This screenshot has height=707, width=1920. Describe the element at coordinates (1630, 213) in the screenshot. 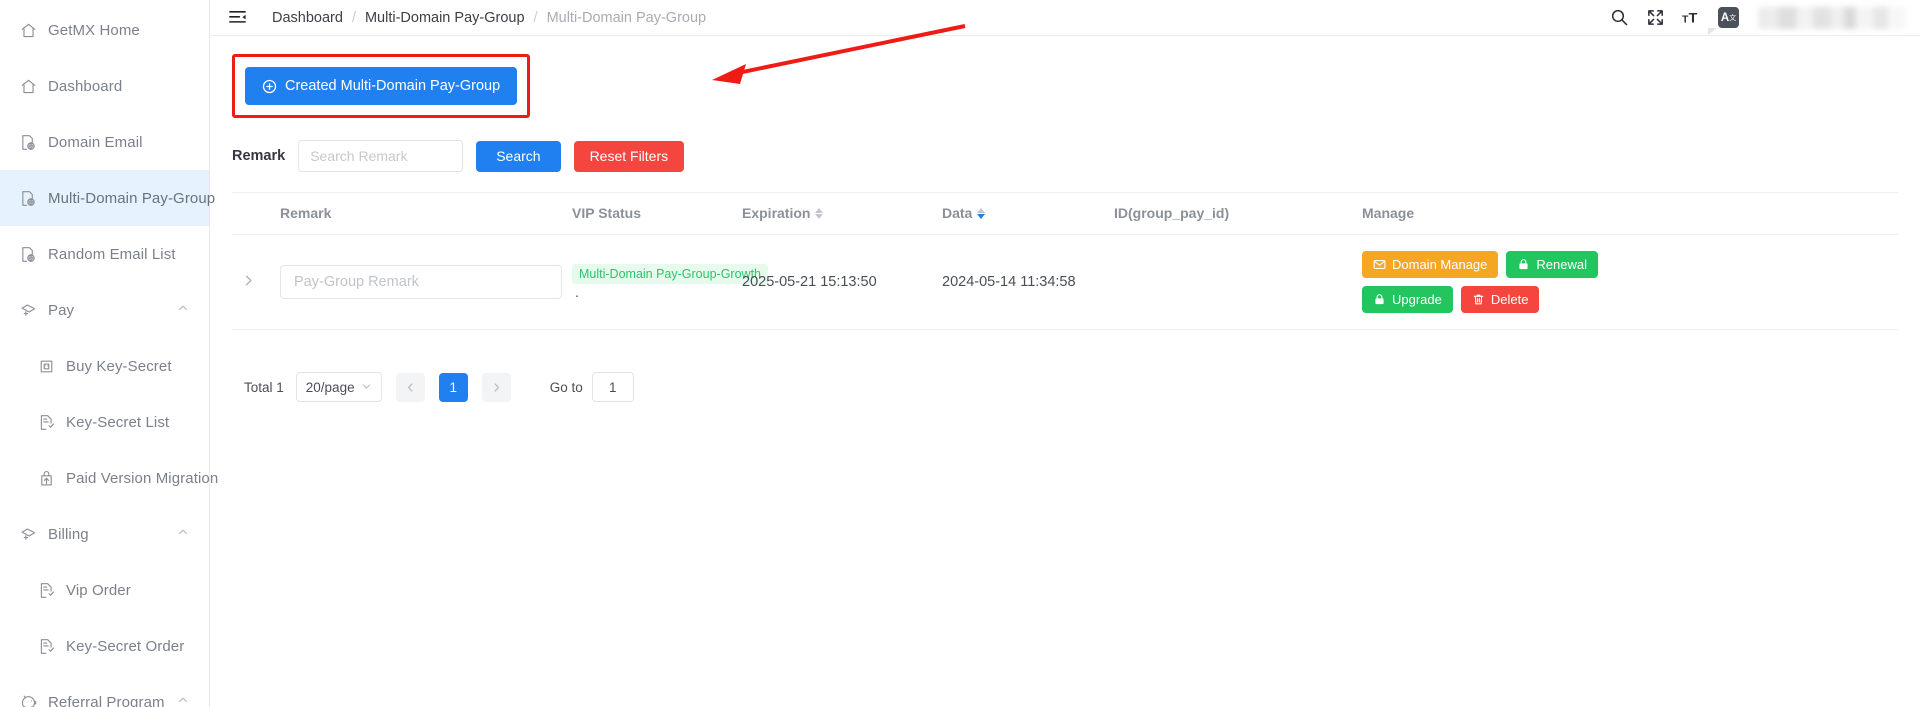

I see `column-header-manage: Manage` at that location.